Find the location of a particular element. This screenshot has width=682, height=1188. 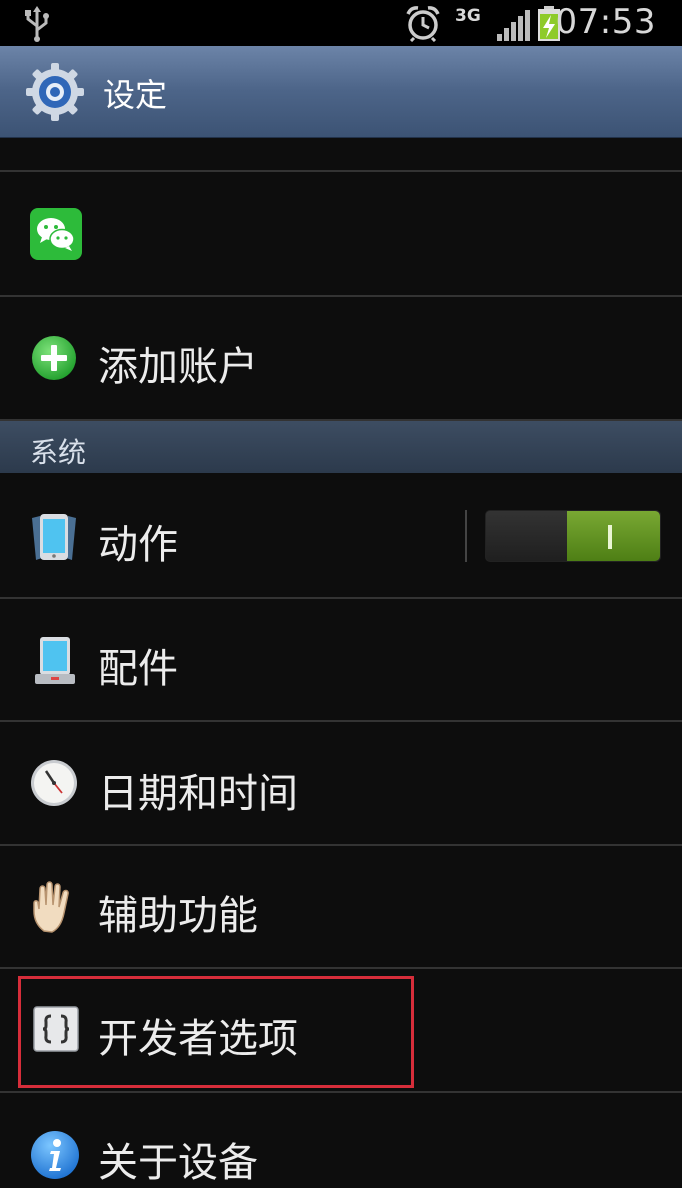

settings-item-label: 配件 is located at coordinates (138, 669).